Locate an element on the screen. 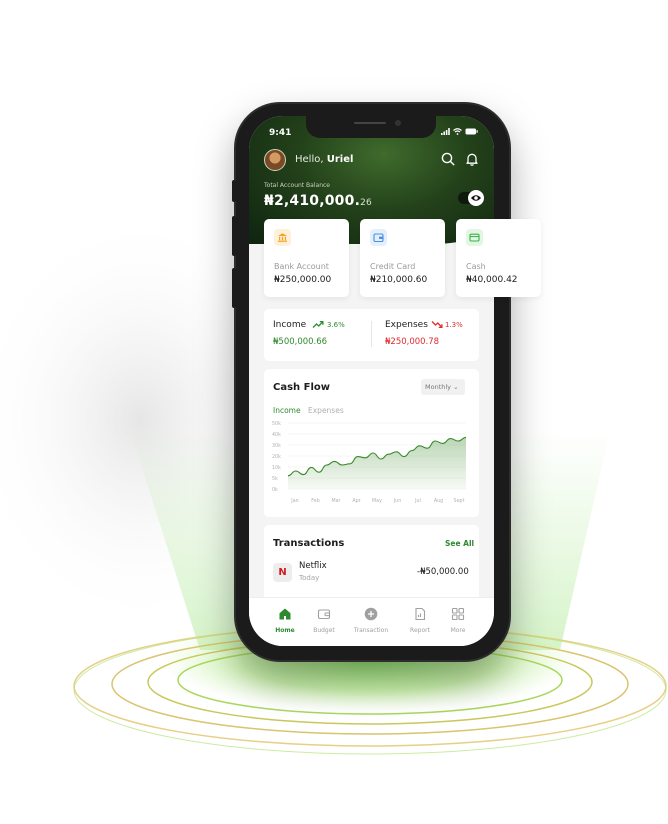  income-value: ₦500,000.66 is located at coordinates (300, 342).